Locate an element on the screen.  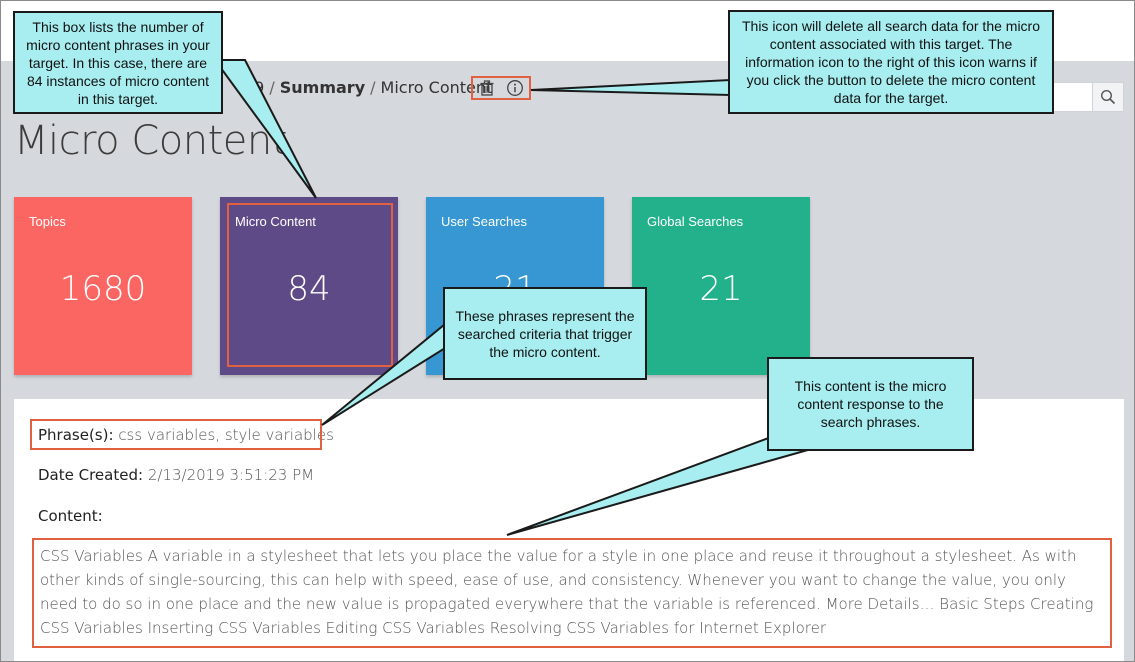
pointer-phrases is located at coordinates (386, 371).